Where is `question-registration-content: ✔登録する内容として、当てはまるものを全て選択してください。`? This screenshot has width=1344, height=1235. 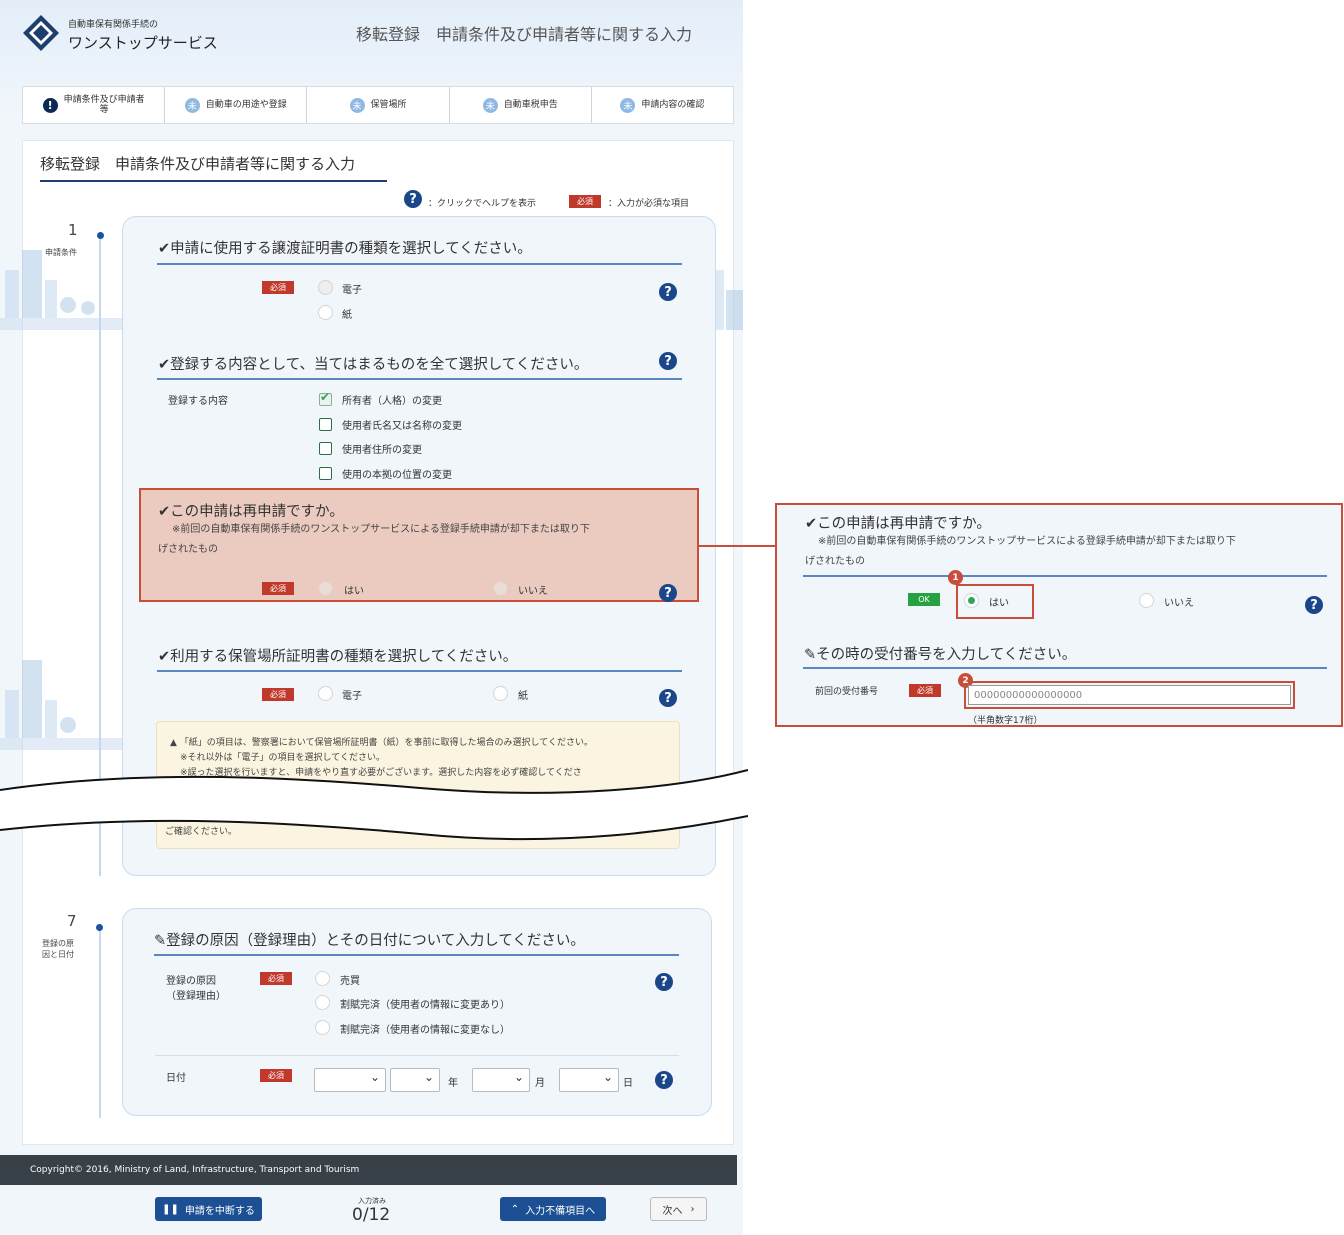
question-registration-content: ✔登録する内容として、当てはまるものを全て選択してください。 is located at coordinates (373, 365).